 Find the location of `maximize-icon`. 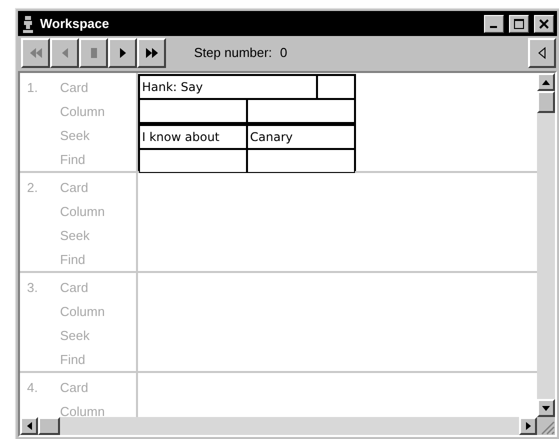

maximize-icon is located at coordinates (519, 23).